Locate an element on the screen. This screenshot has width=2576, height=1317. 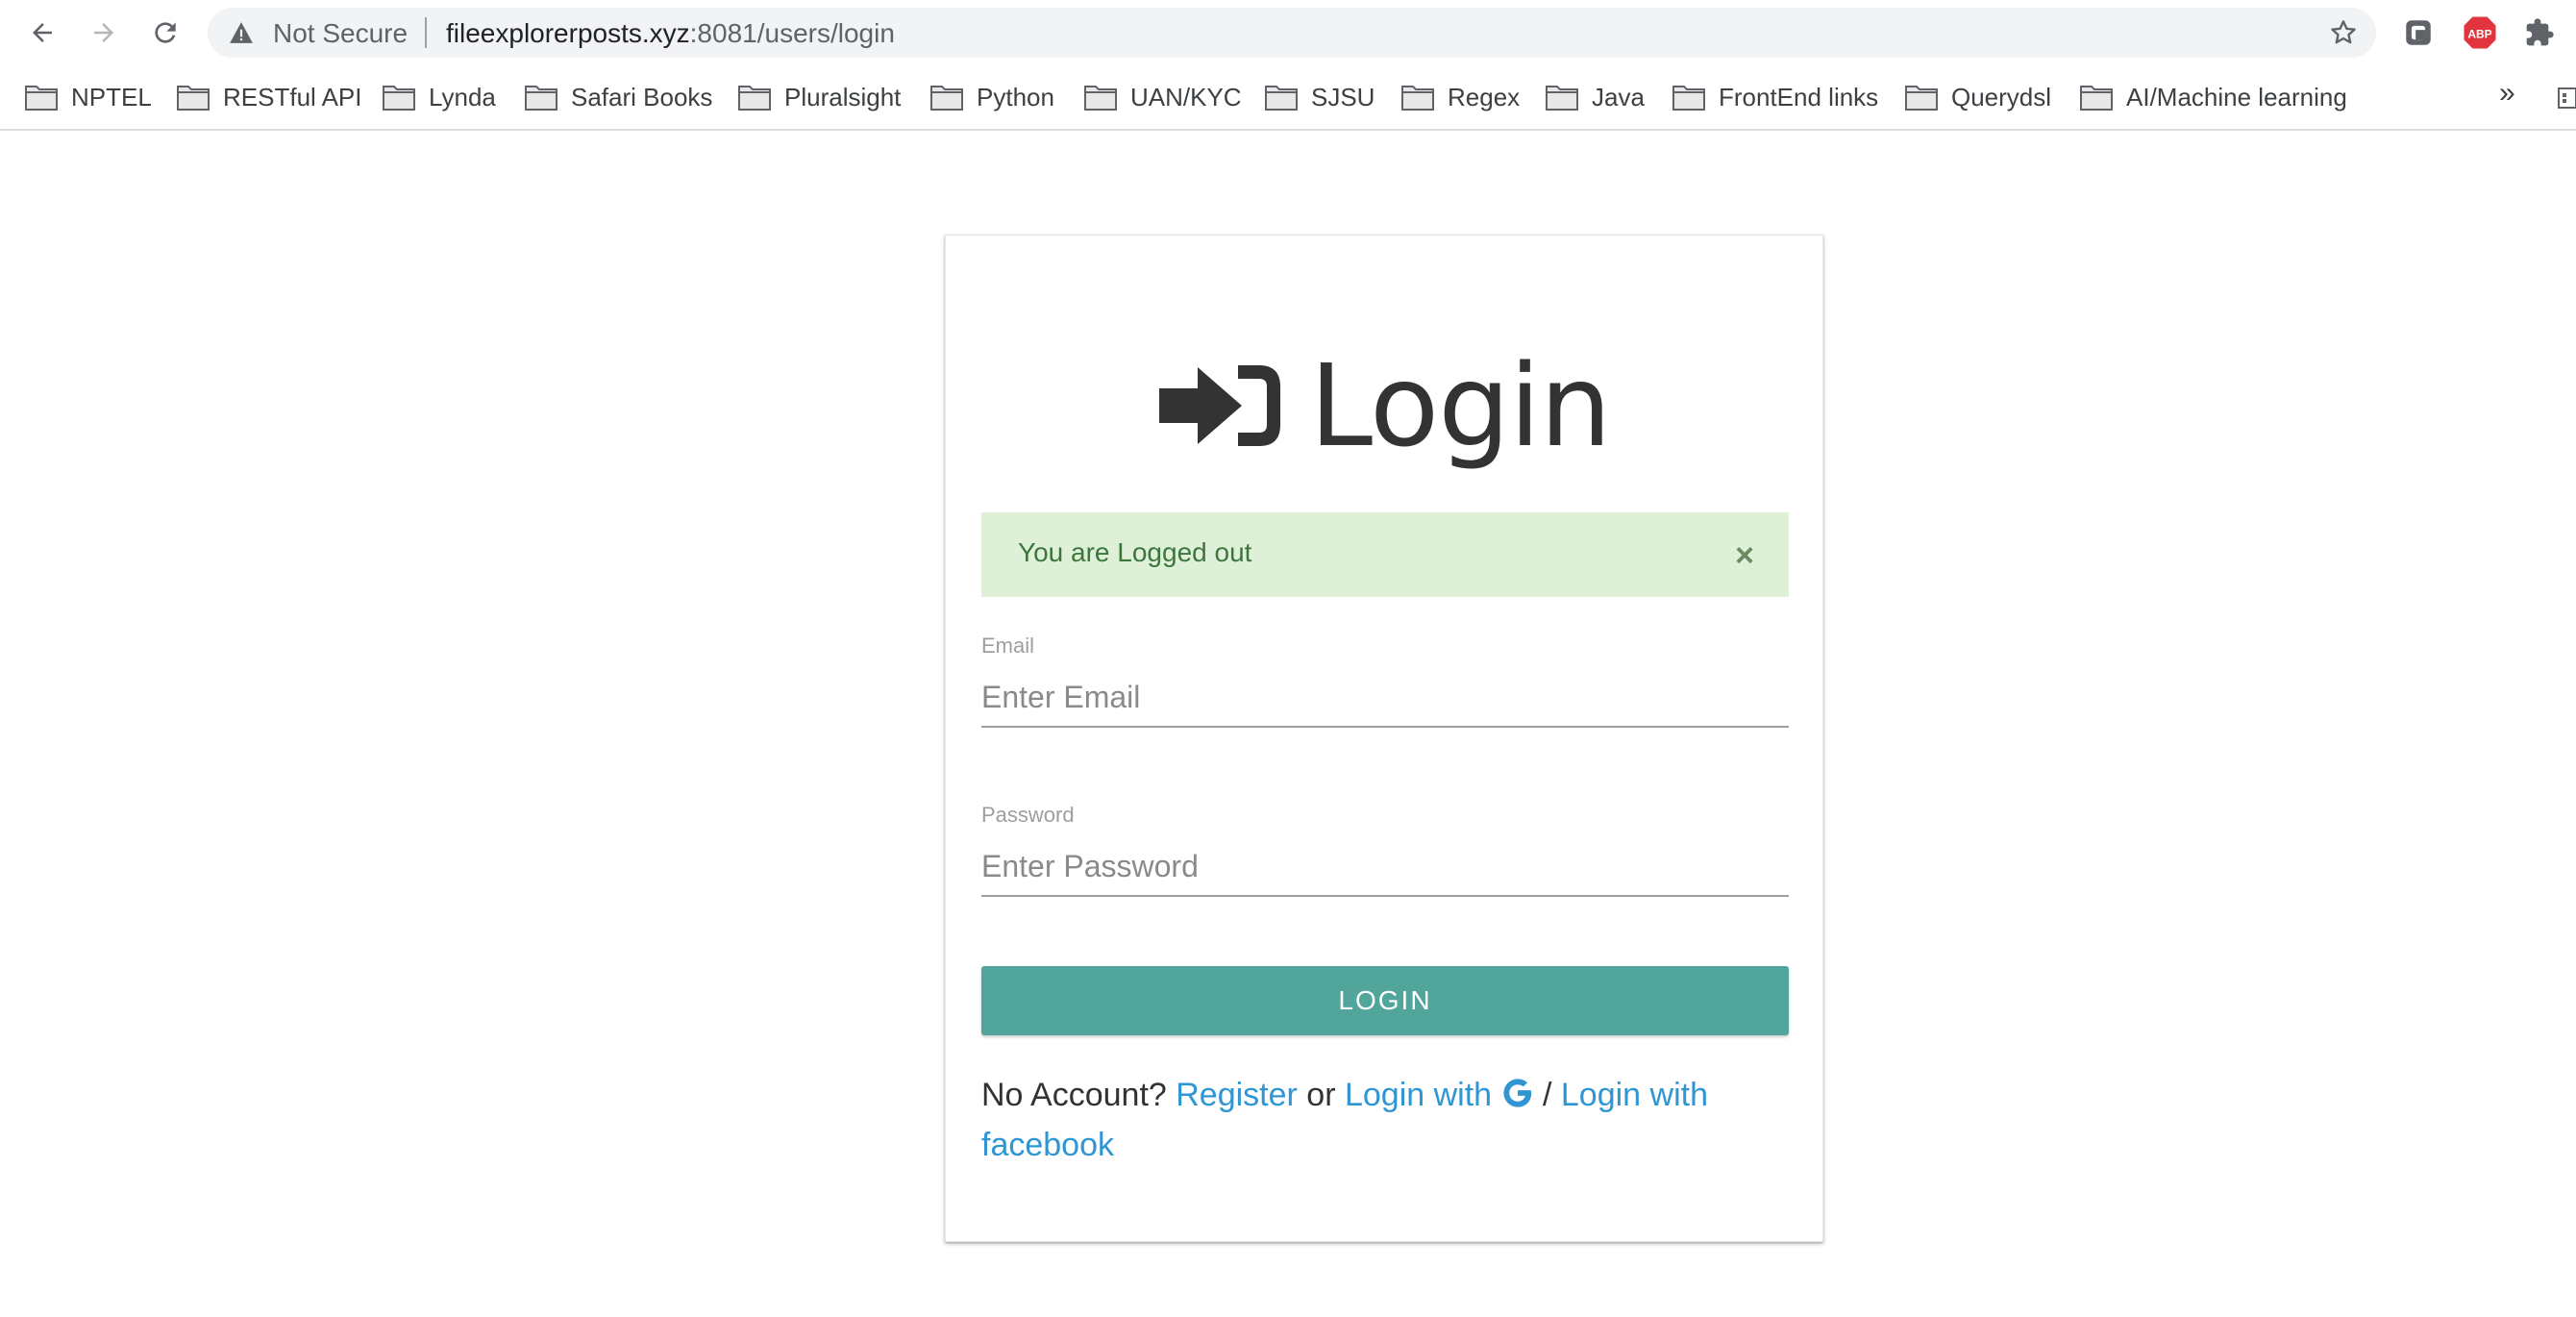
register-link: Register is located at coordinates (1237, 1095).